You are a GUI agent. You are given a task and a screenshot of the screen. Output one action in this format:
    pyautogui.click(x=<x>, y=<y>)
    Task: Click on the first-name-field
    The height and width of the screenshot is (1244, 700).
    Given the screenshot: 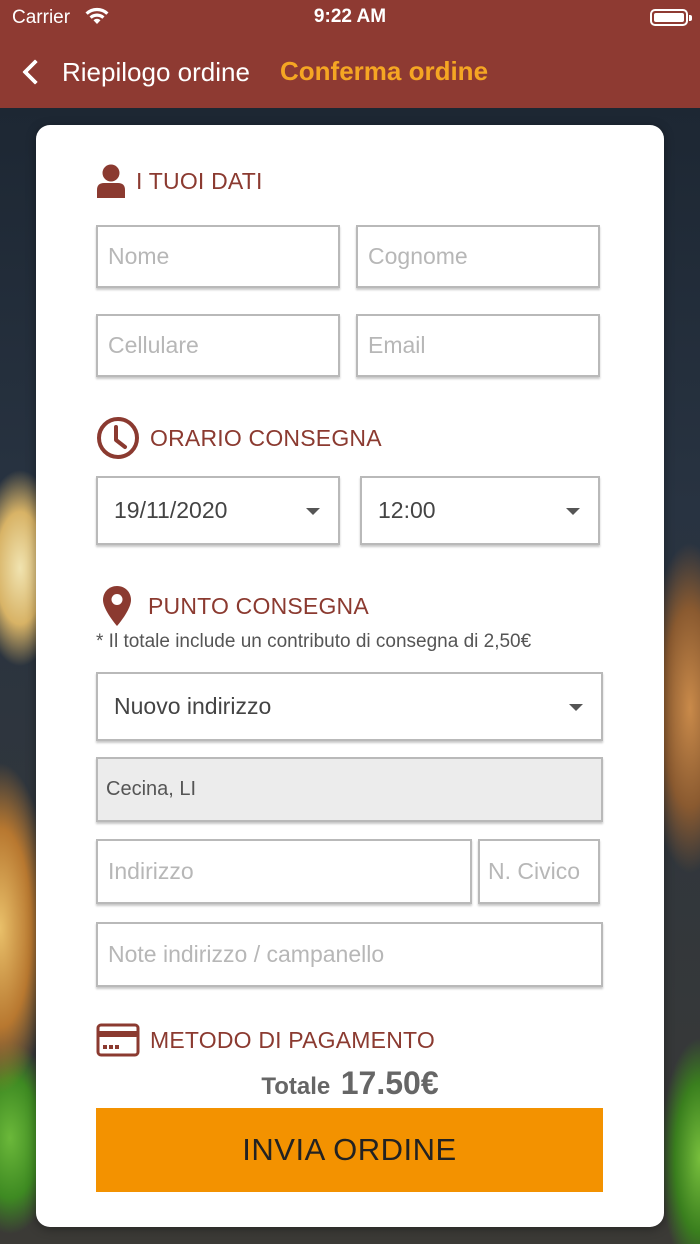 What is the action you would take?
    pyautogui.click(x=218, y=256)
    